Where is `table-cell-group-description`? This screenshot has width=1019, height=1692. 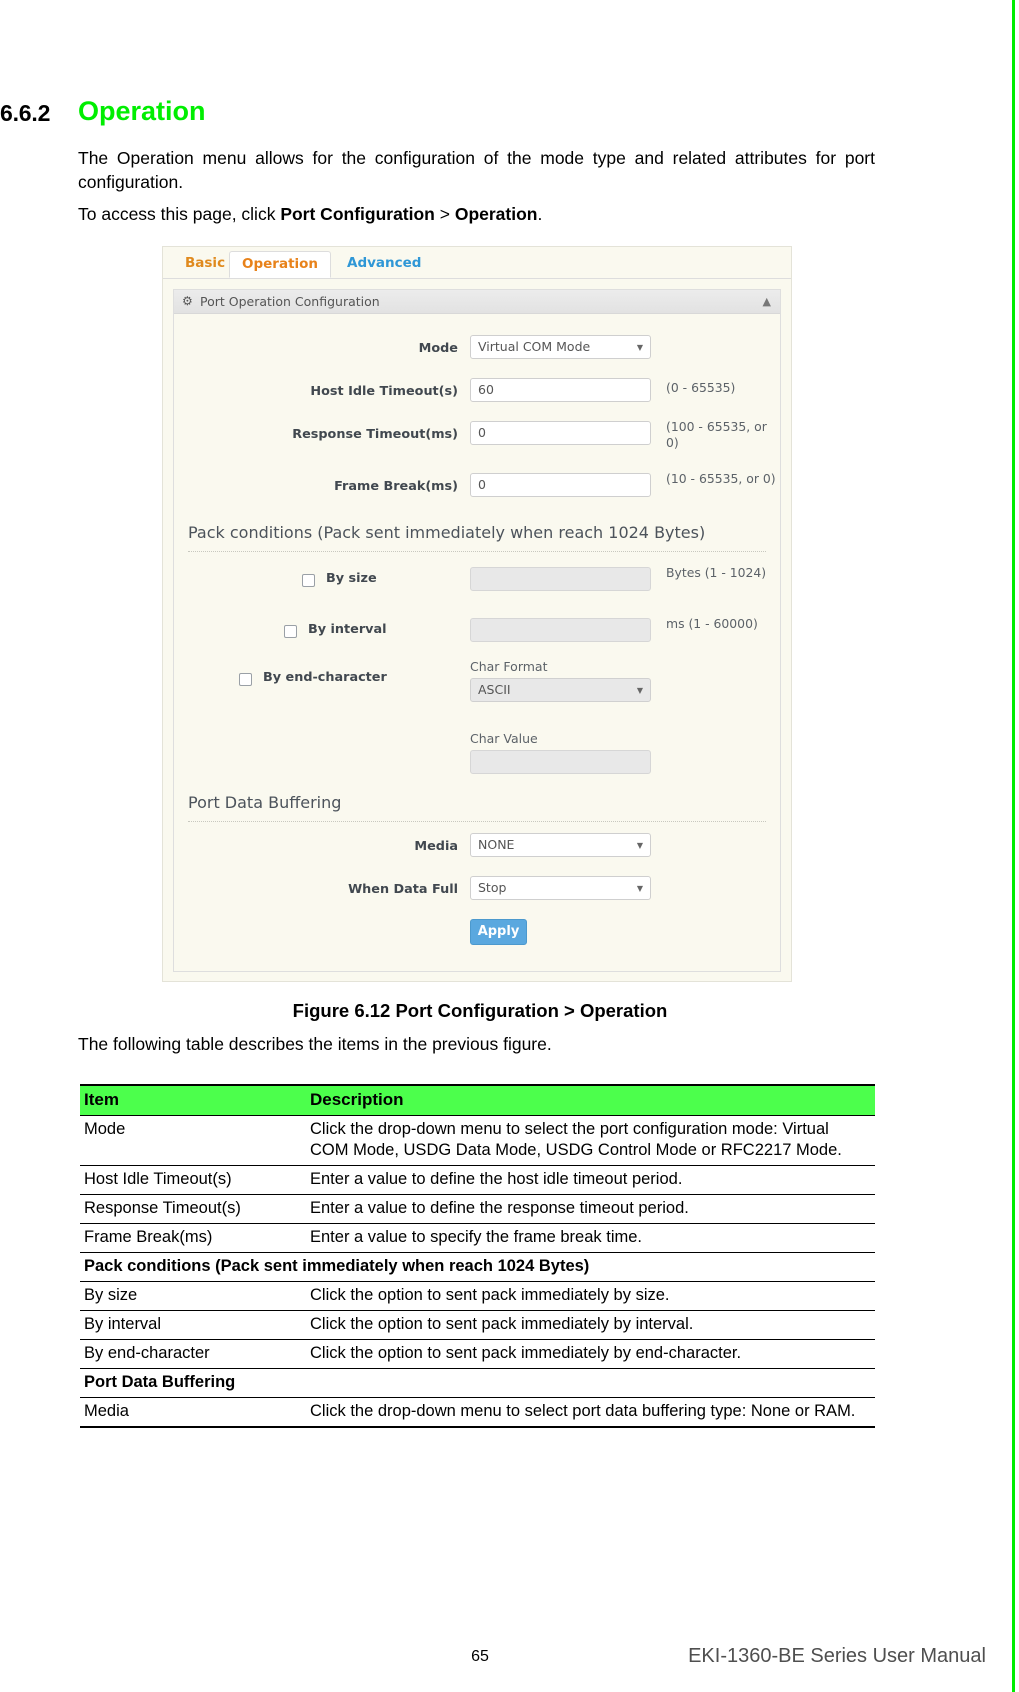
table-cell-group-description is located at coordinates (590, 1383).